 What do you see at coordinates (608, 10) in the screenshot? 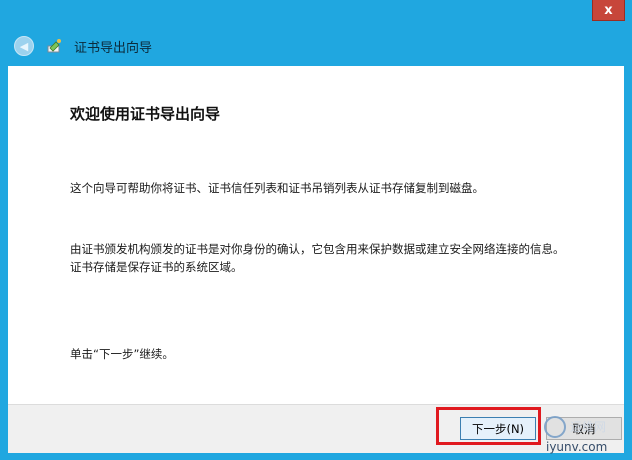
I see `close-button: x` at bounding box center [608, 10].